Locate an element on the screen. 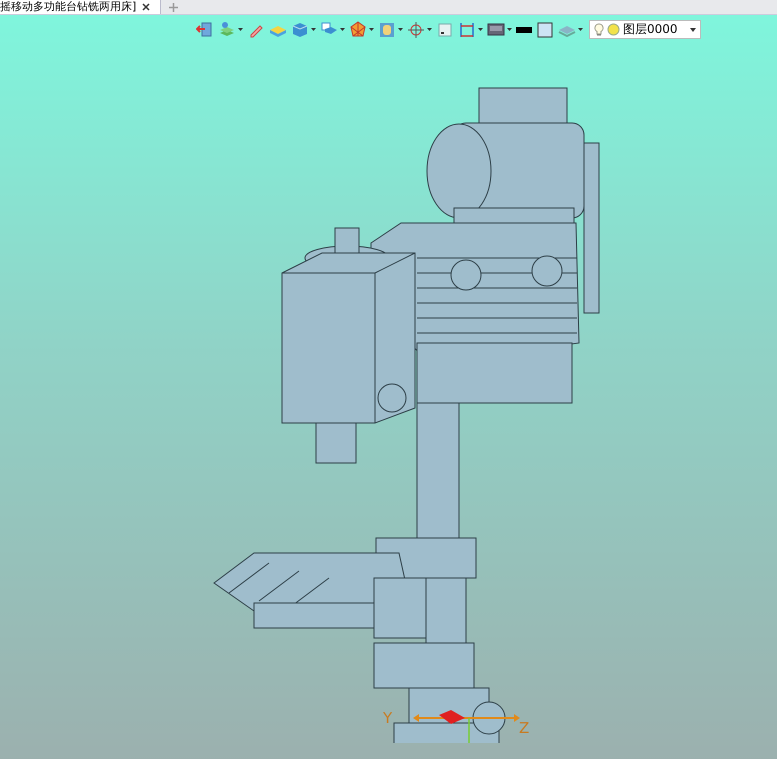  layer-selector: 图层0000 is located at coordinates (645, 29).